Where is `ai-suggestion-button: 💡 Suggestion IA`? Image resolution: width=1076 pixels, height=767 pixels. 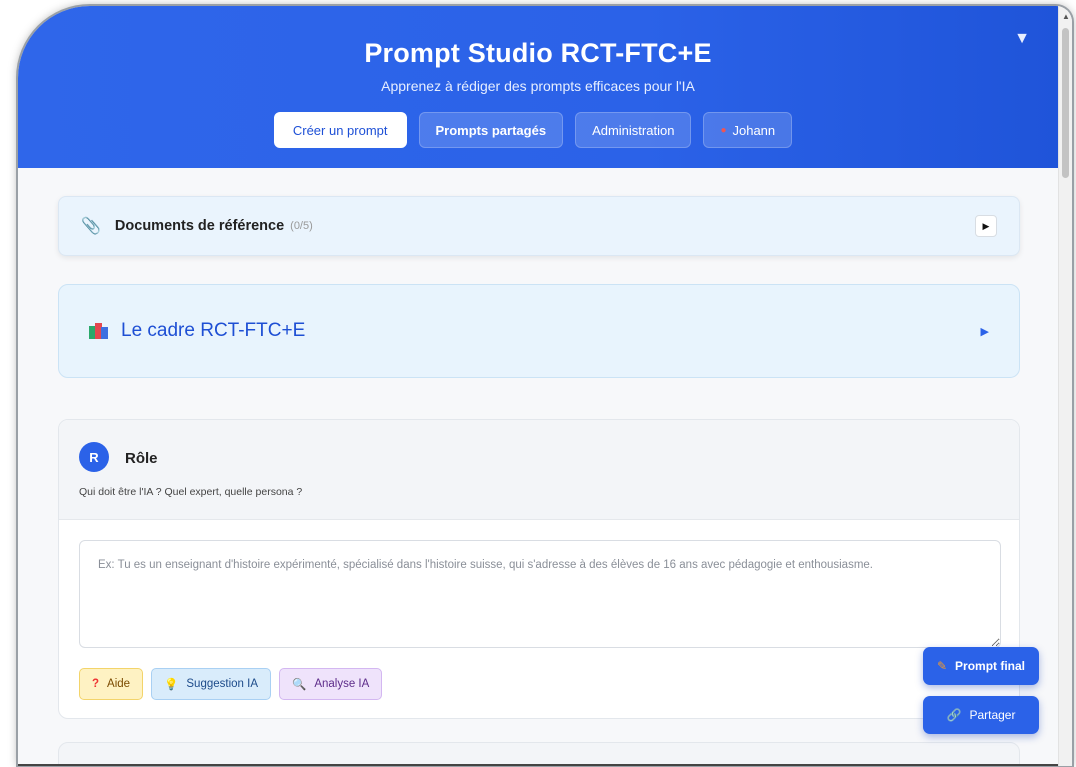
ai-suggestion-button: 💡 Suggestion IA is located at coordinates (211, 684).